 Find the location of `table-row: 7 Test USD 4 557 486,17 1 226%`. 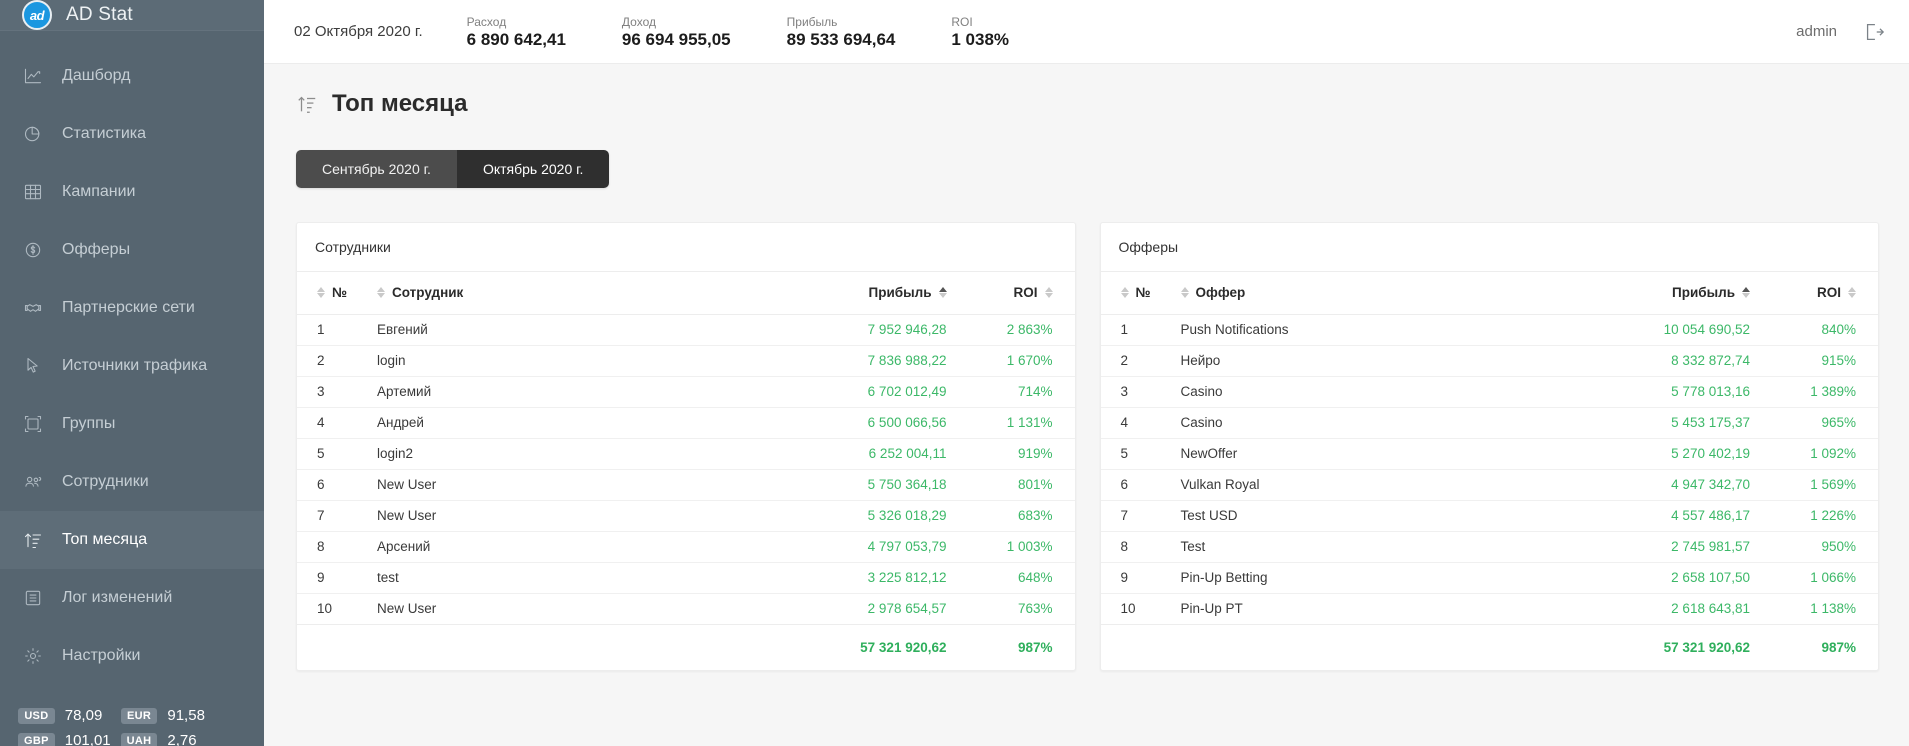

table-row: 7 Test USD 4 557 486,17 1 226% is located at coordinates (1489, 516).